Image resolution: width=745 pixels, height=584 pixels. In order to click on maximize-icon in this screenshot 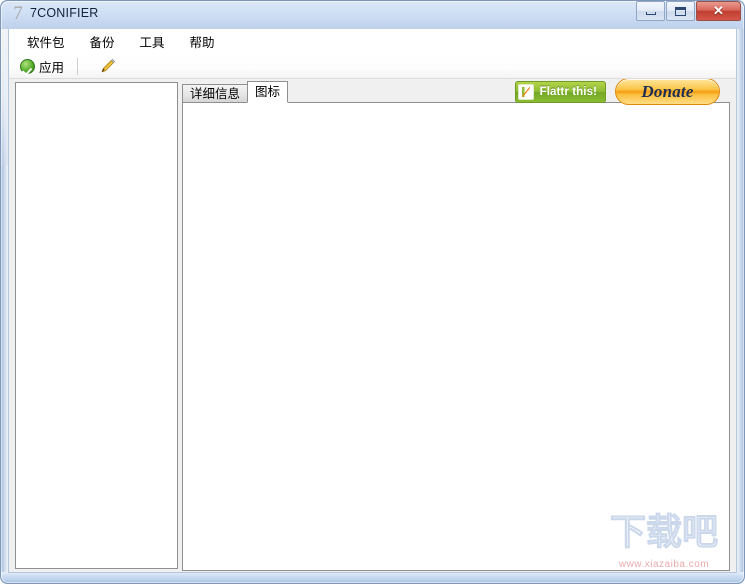, I will do `click(680, 11)`.